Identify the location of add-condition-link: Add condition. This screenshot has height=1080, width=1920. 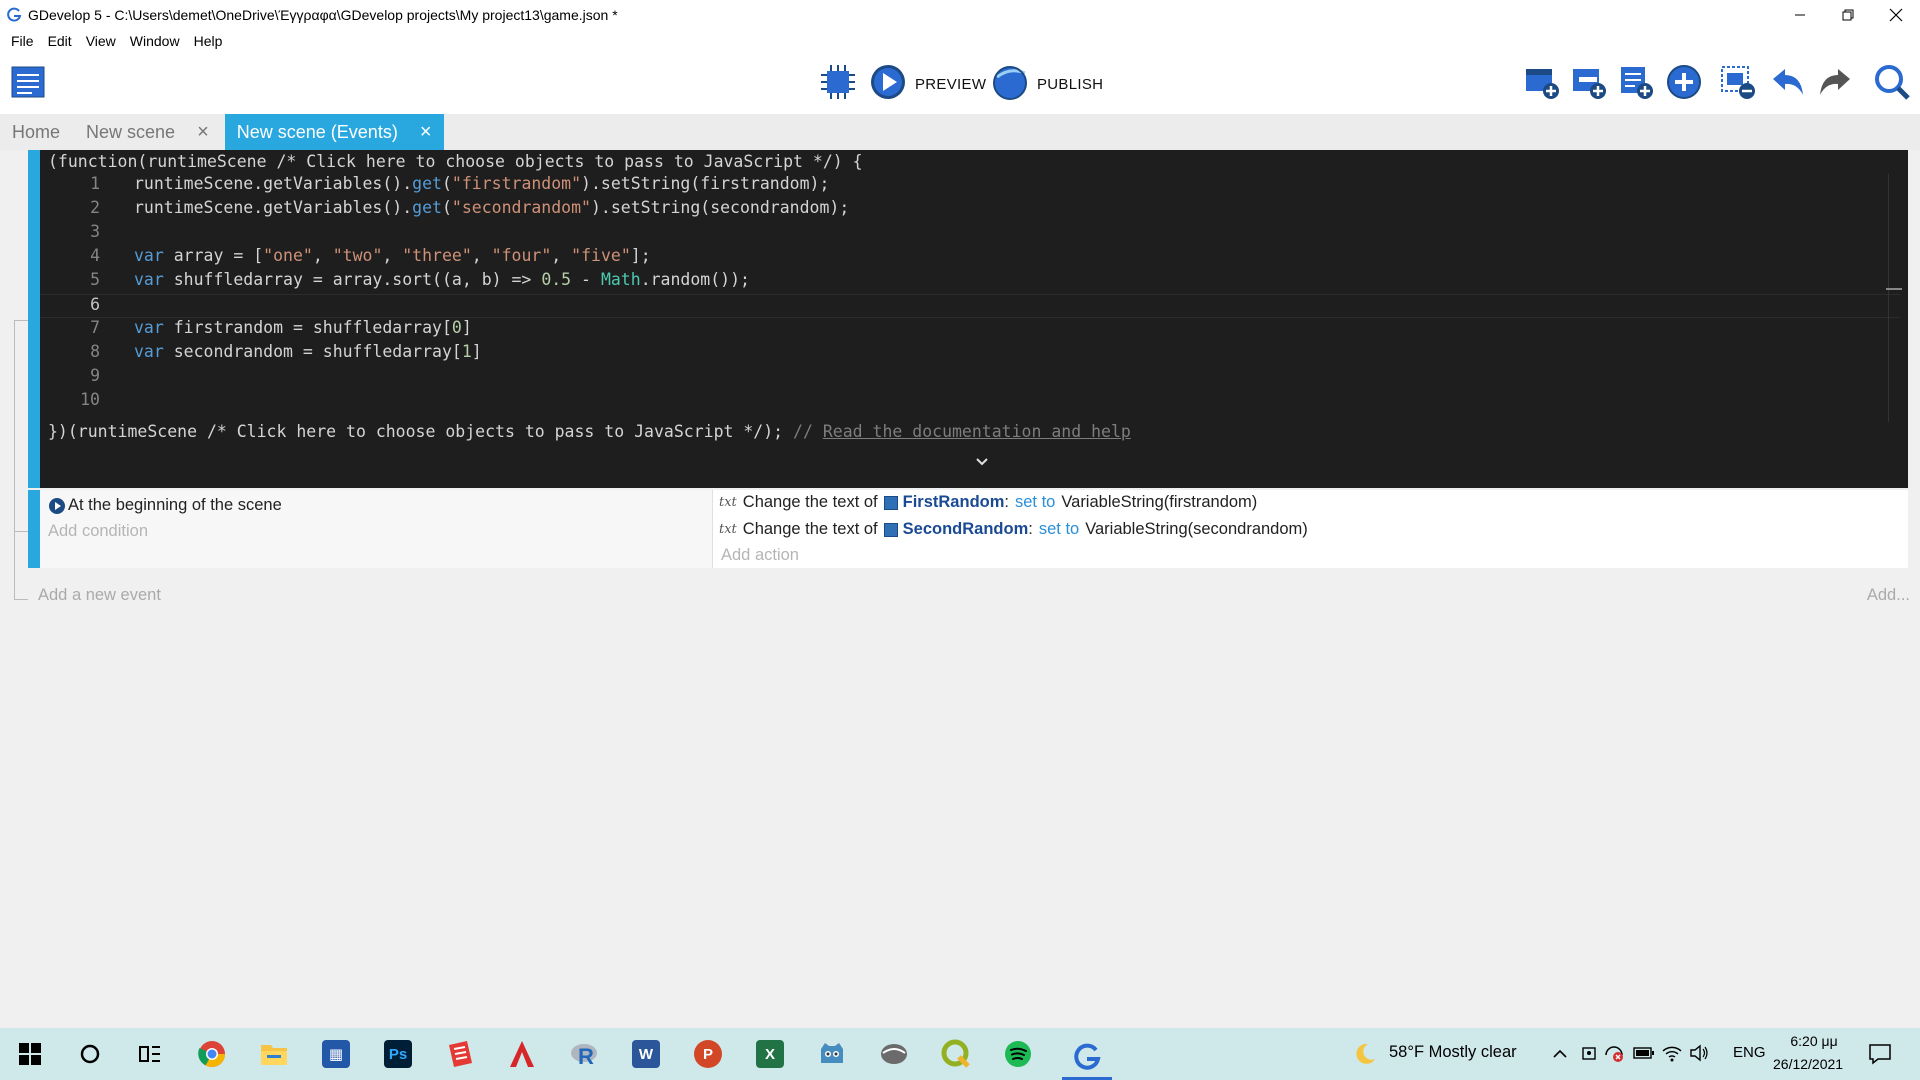
(98, 531).